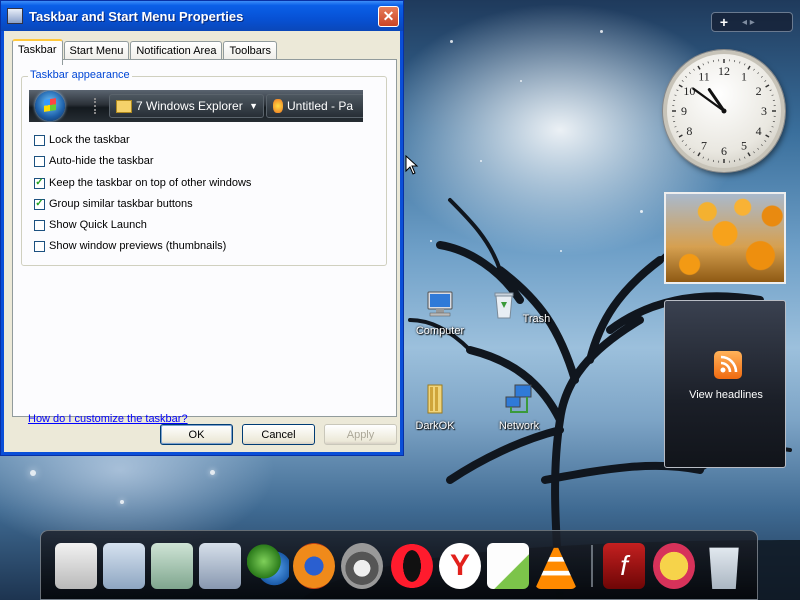 This screenshot has height=600, width=800. I want to click on desktop-icon-computer: Computer, so click(440, 312).